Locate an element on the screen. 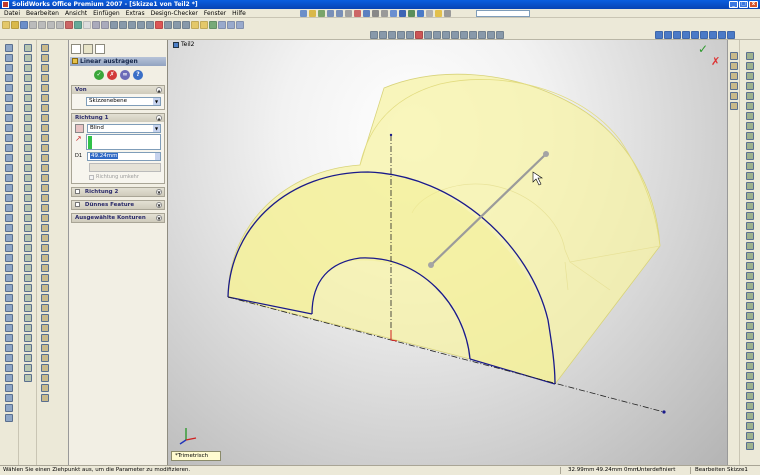 The width and height of the screenshot is (760, 475). depth-input: 49.24mm is located at coordinates (124, 156).